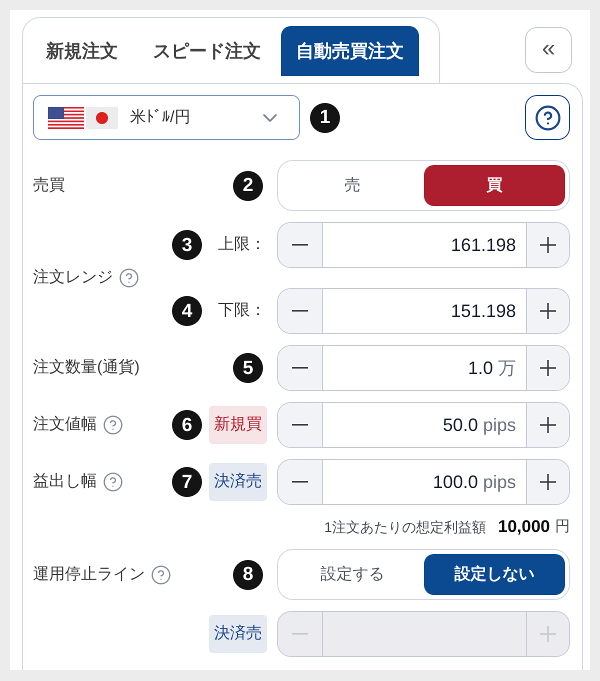 This screenshot has height=681, width=600. Describe the element at coordinates (424, 311) in the screenshot. I see `value-field: 151.198` at that location.